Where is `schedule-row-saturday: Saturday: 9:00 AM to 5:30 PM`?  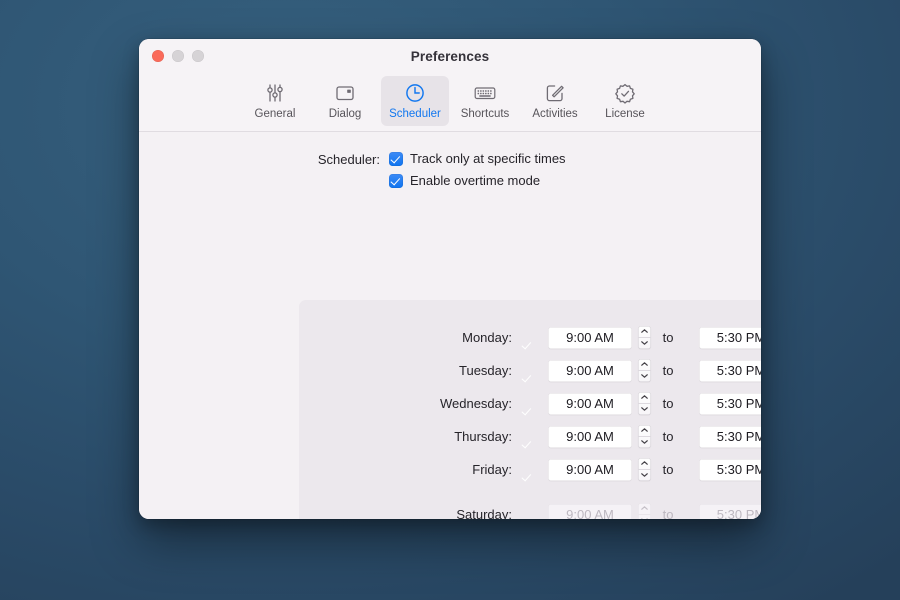
schedule-row-saturday: Saturday: 9:00 AM to 5:30 PM is located at coordinates (530, 508).